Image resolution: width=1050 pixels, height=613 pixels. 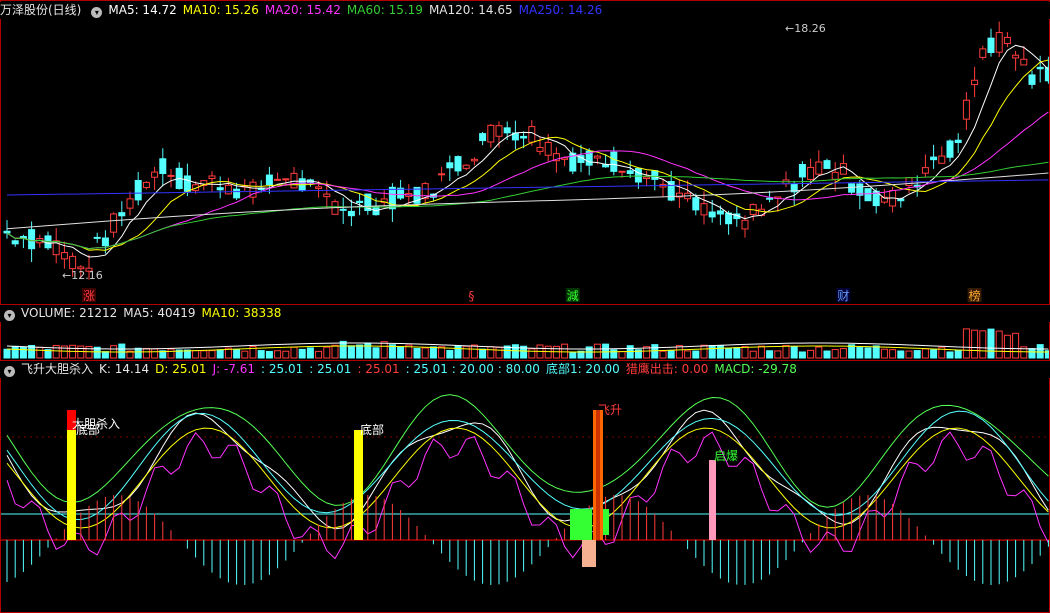 I want to click on signal-annotation: 飞升, so click(x=610, y=410).